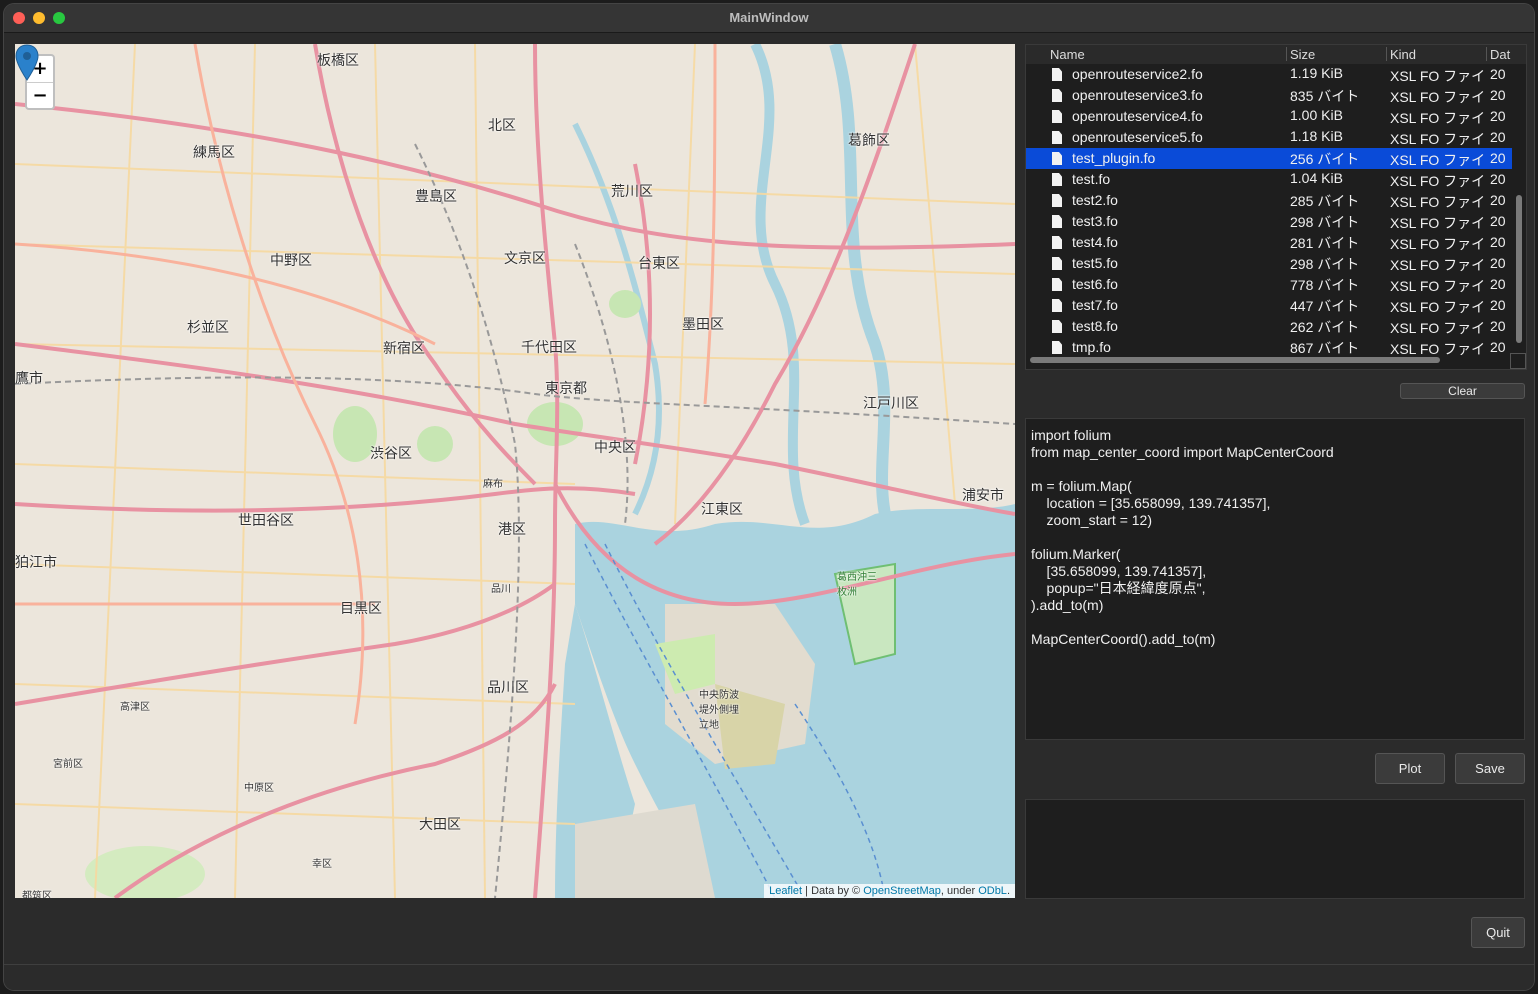  What do you see at coordinates (785, 891) in the screenshot?
I see `leaflet-link: Leaflet` at bounding box center [785, 891].